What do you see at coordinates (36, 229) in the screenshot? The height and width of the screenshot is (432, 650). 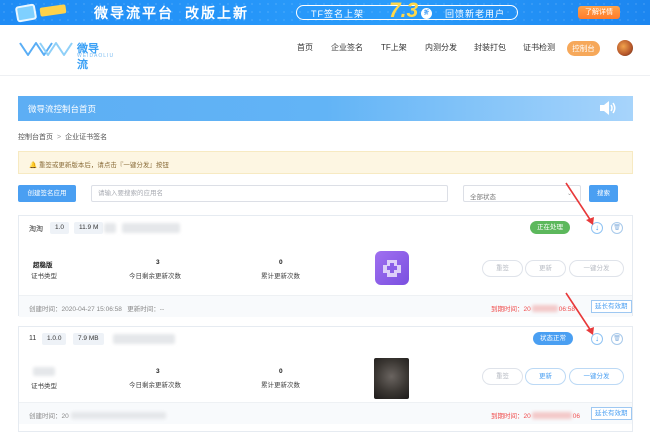 I see `app-name: 淘淘` at bounding box center [36, 229].